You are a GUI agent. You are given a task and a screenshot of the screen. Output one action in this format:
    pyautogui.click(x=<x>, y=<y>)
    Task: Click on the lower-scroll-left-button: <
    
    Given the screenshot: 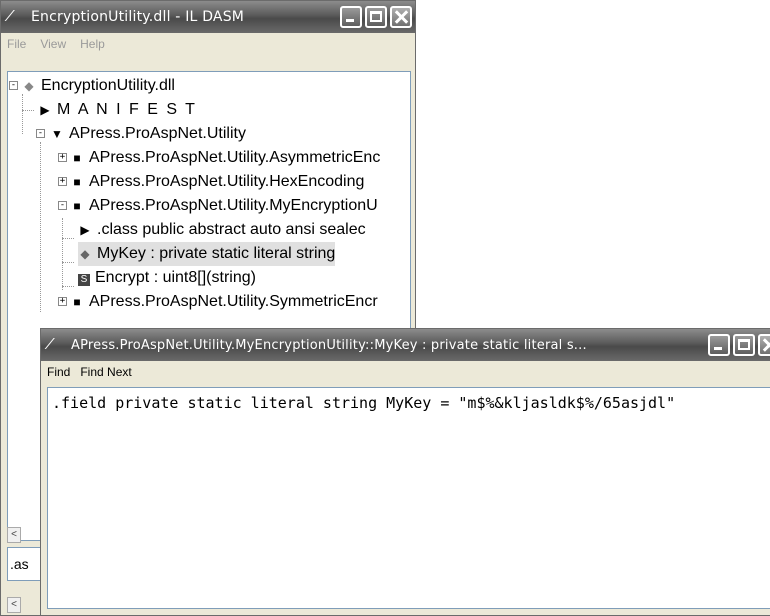 What is the action you would take?
    pyautogui.click(x=14, y=605)
    